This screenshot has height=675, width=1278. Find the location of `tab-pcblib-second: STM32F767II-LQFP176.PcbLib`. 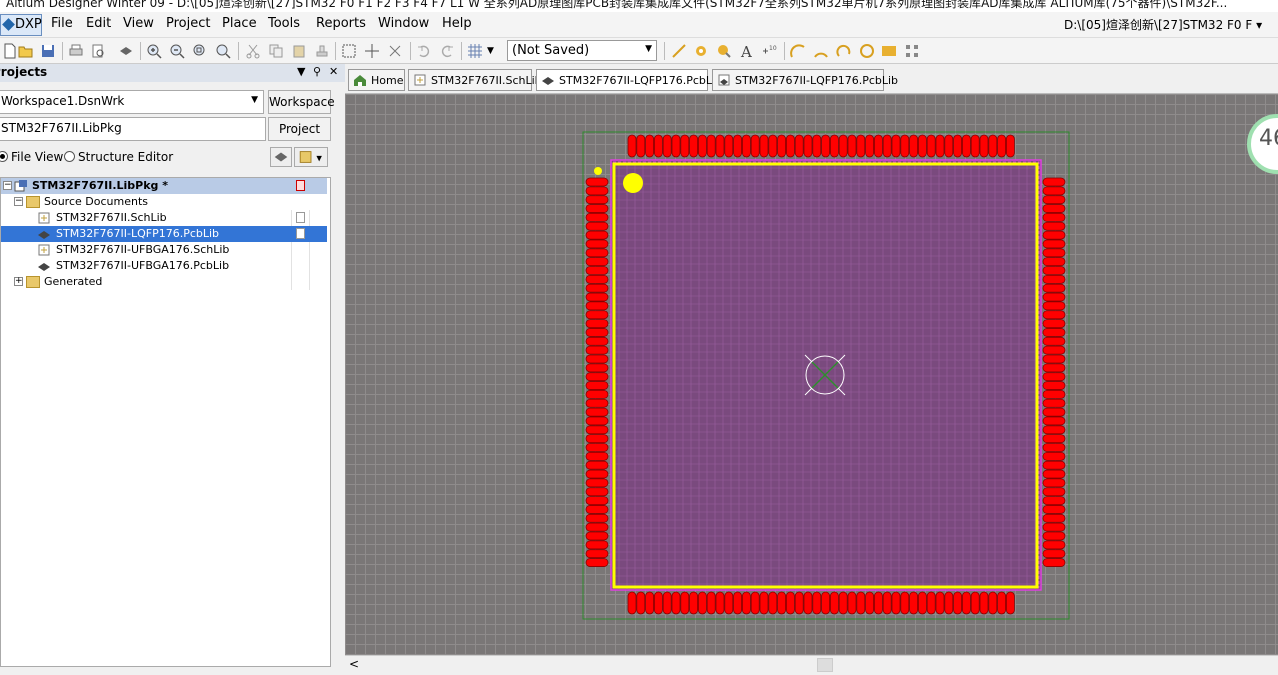

tab-pcblib-second: STM32F767II-LQFP176.PcbLib is located at coordinates (805, 80).